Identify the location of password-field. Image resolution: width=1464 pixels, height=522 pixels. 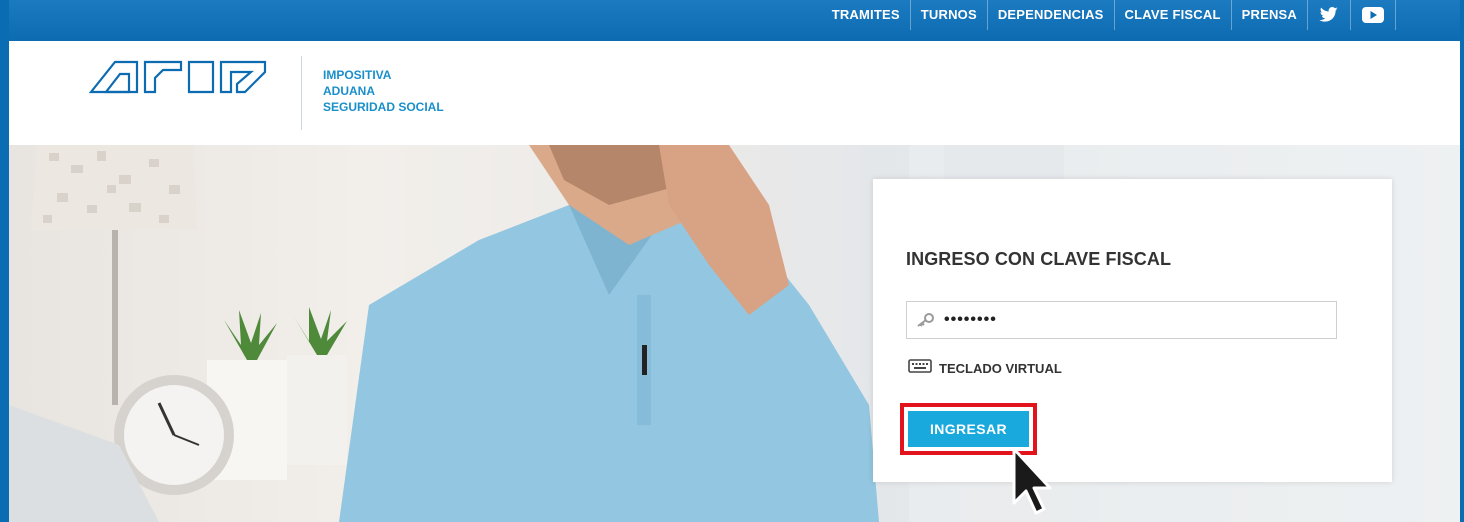
(1121, 320).